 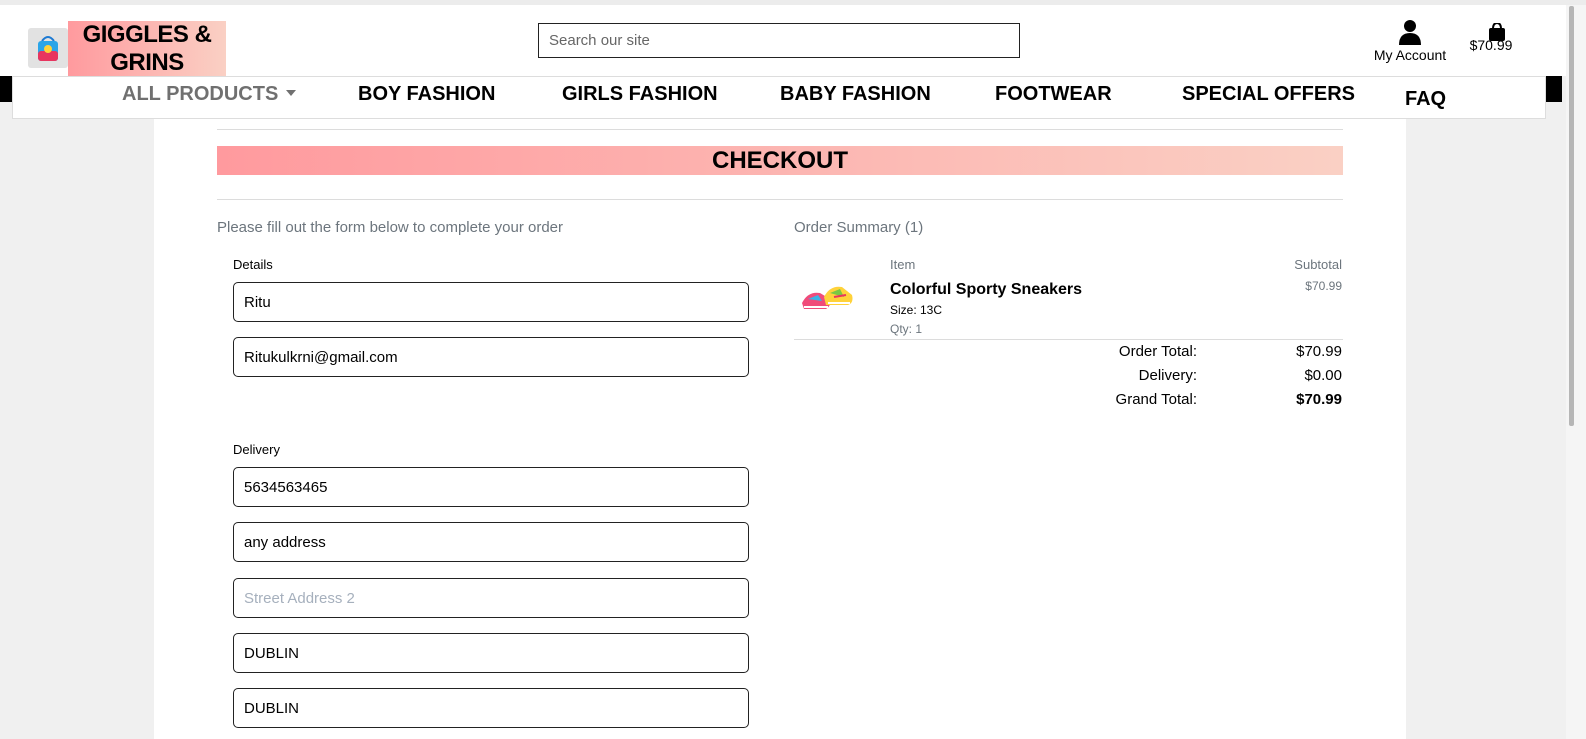 What do you see at coordinates (780, 160) in the screenshot?
I see `checkout-title: CHECKOUT` at bounding box center [780, 160].